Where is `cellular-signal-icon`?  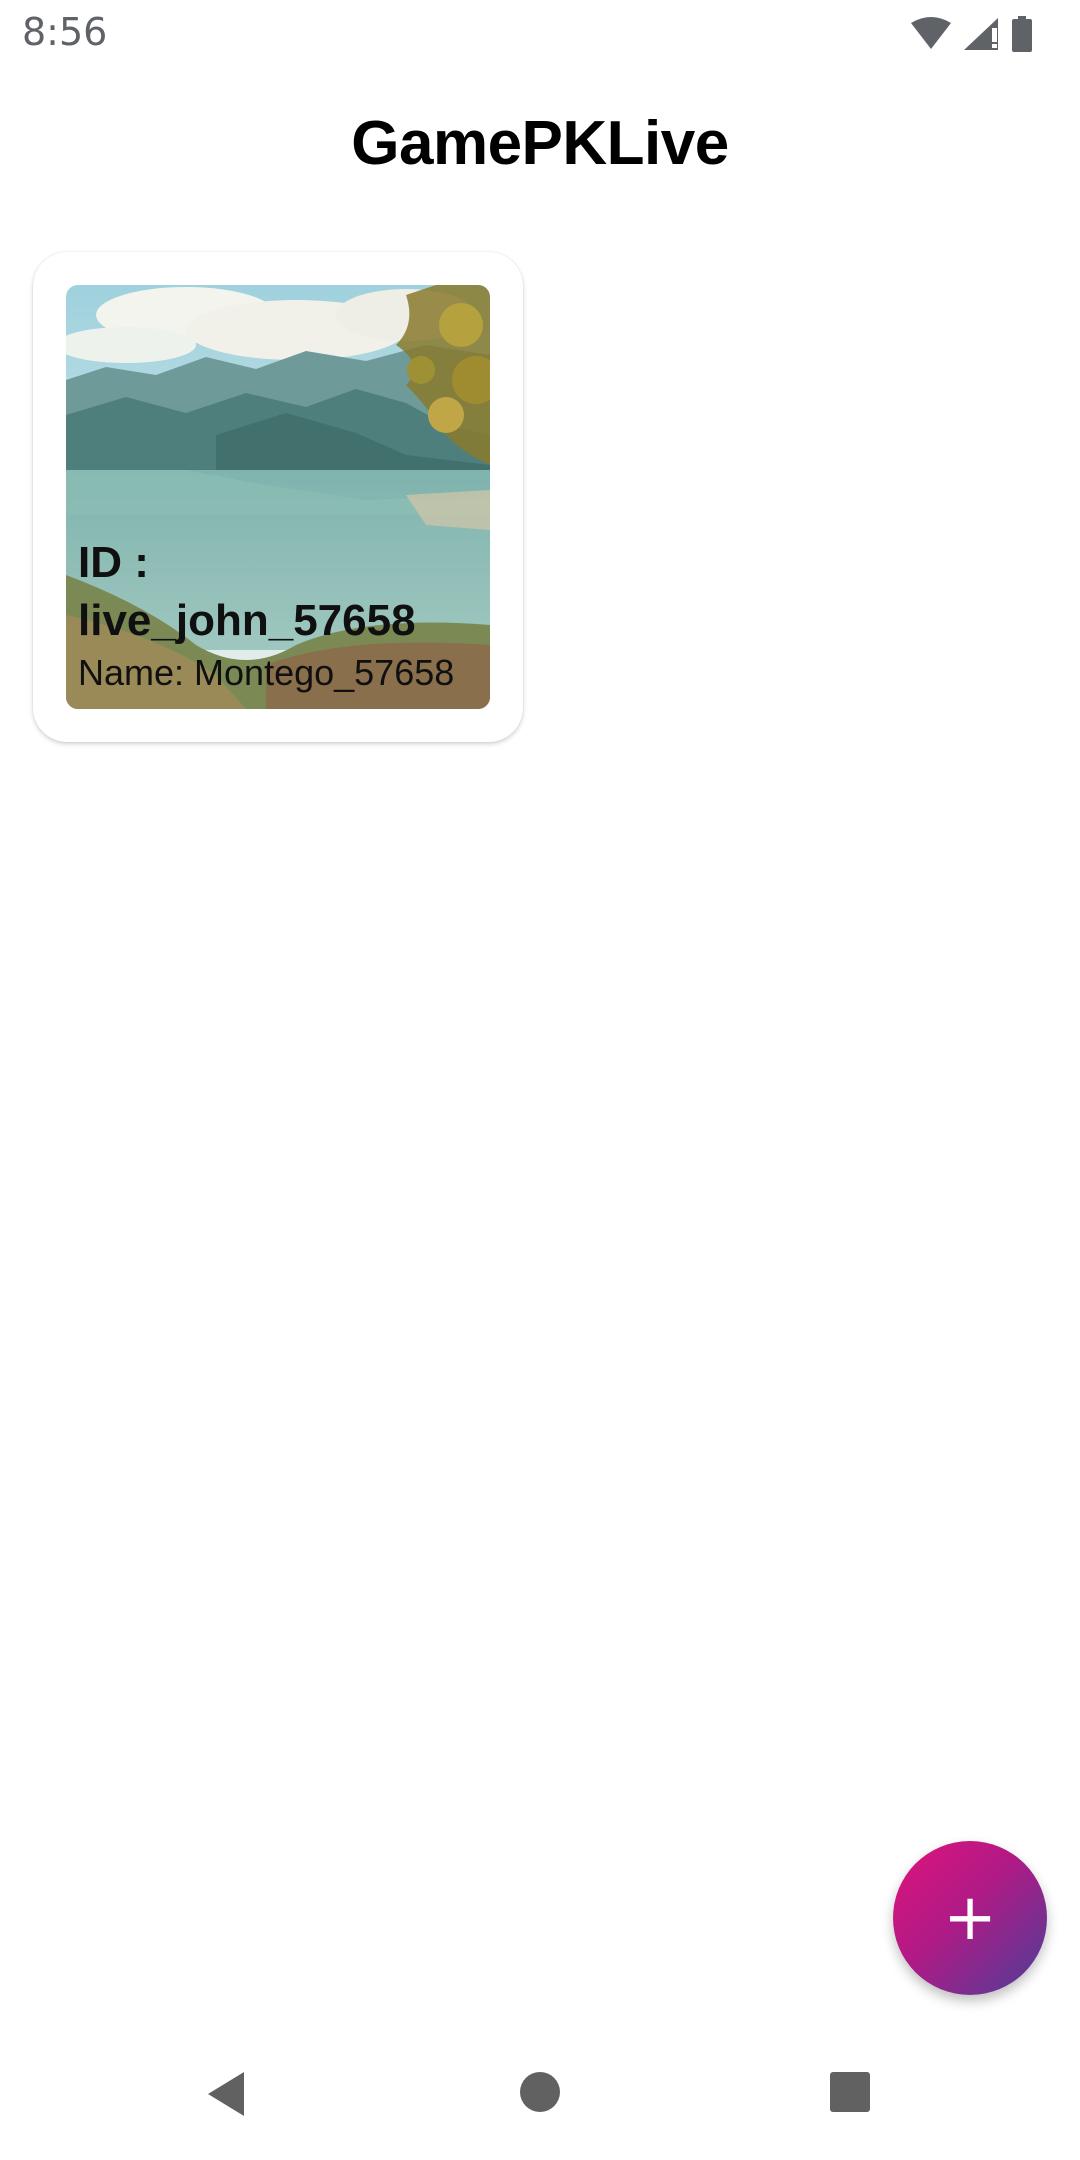
cellular-signal-icon is located at coordinates (981, 34).